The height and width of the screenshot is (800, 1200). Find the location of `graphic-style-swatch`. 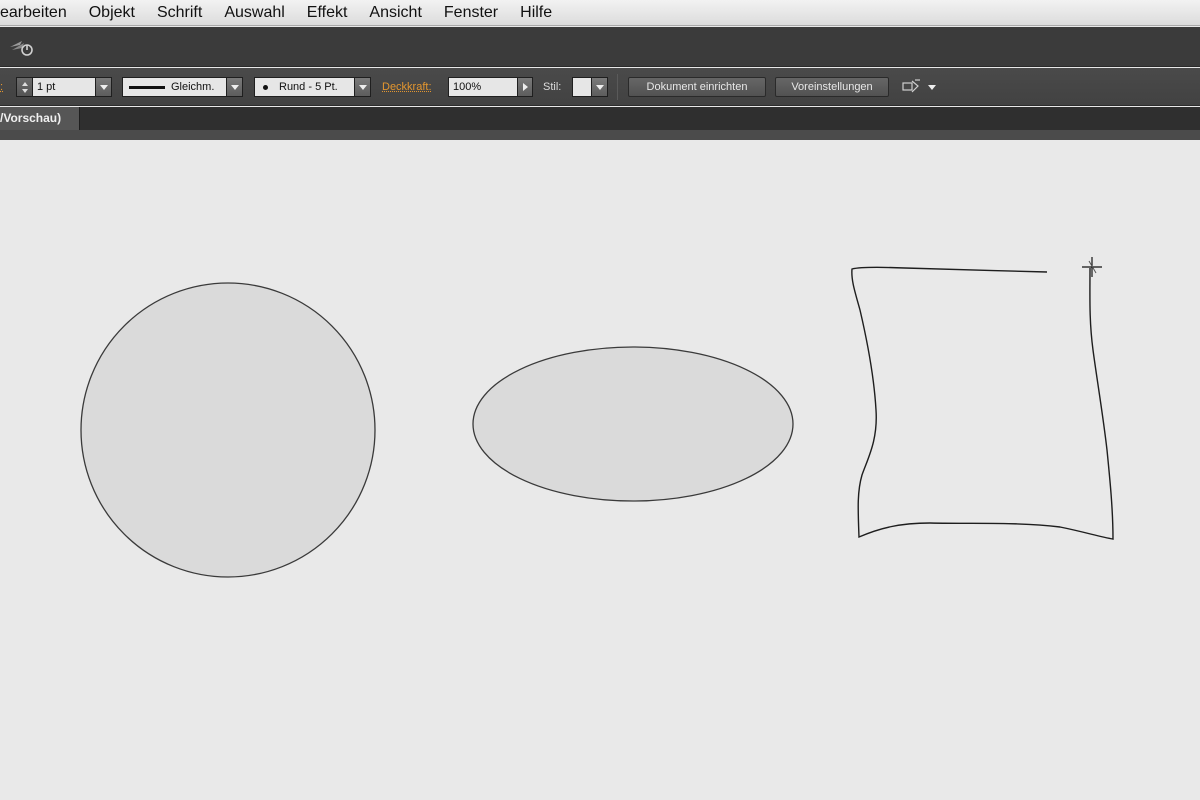

graphic-style-swatch is located at coordinates (582, 87).